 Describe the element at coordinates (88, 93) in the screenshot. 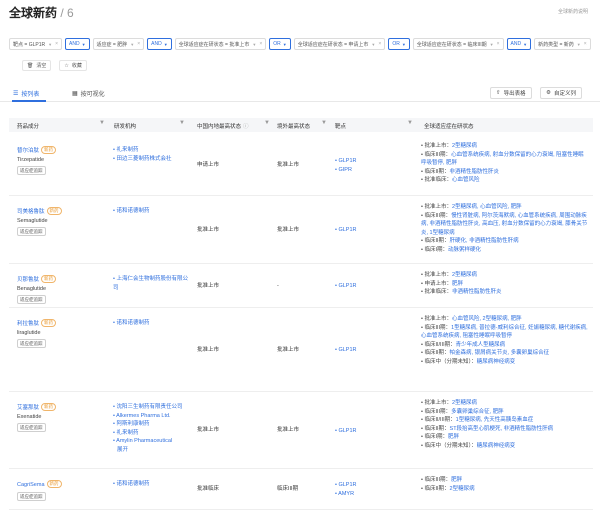

I see `tab-visualization: ▦ 按可视化` at that location.